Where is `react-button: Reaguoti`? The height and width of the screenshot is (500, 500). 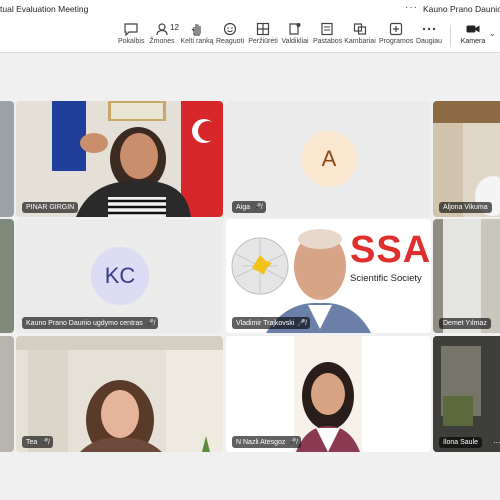 react-button: Reaguoti is located at coordinates (230, 33).